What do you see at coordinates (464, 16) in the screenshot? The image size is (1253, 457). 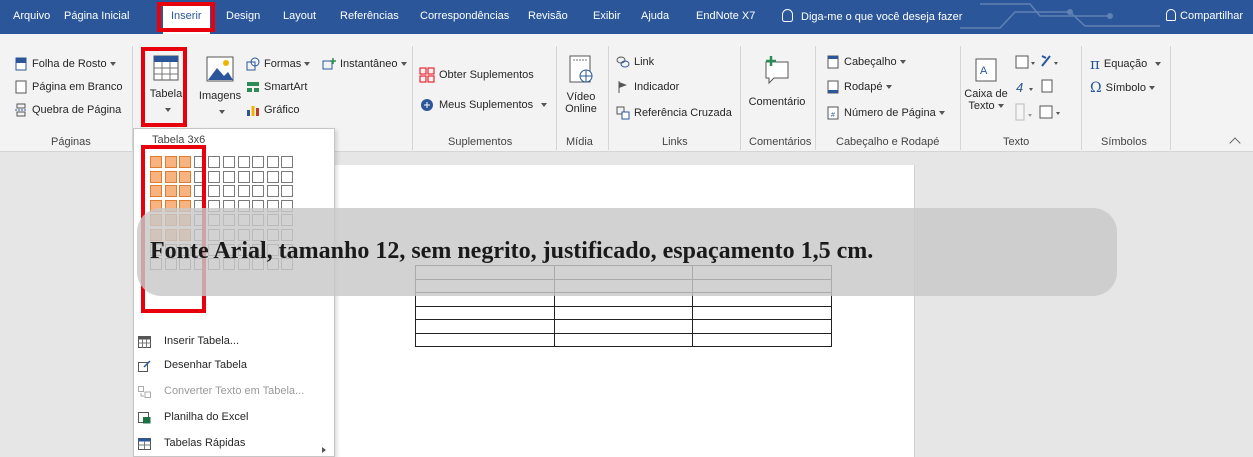 I see `tab-correspondencias: Correspondências` at bounding box center [464, 16].